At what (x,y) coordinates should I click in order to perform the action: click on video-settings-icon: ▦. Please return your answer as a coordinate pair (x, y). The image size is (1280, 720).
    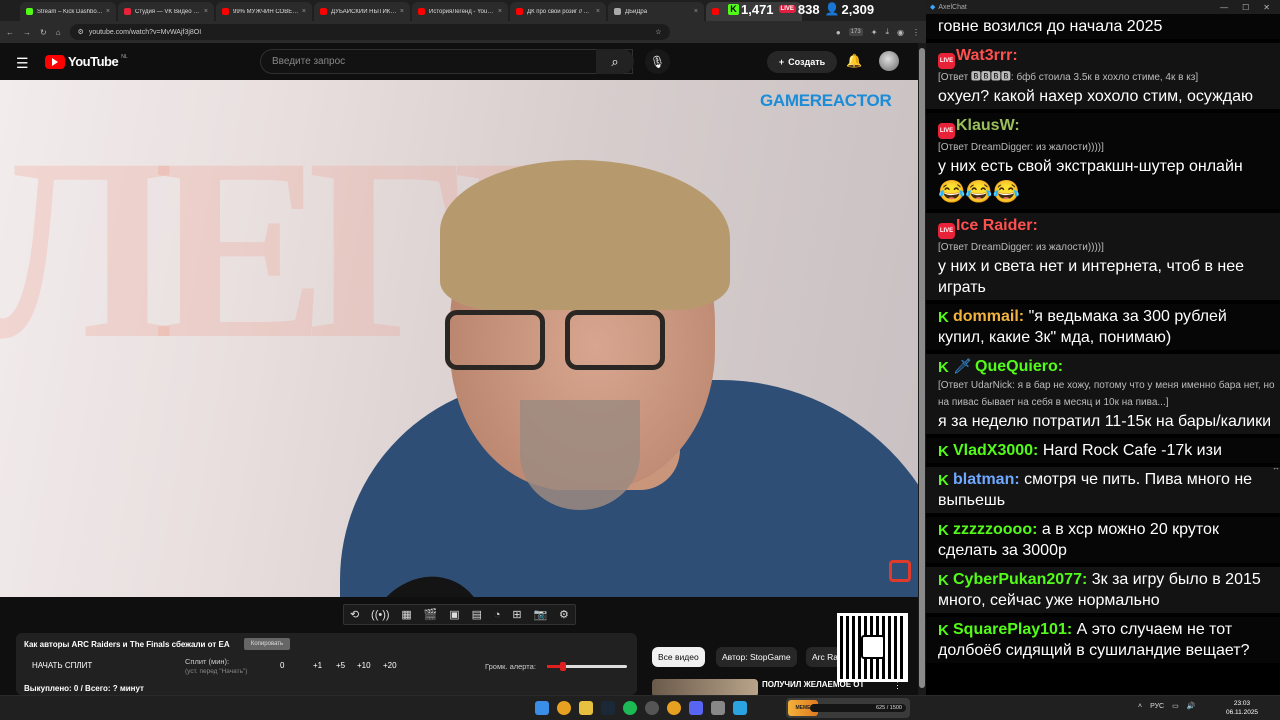
    Looking at the image, I should click on (406, 614).